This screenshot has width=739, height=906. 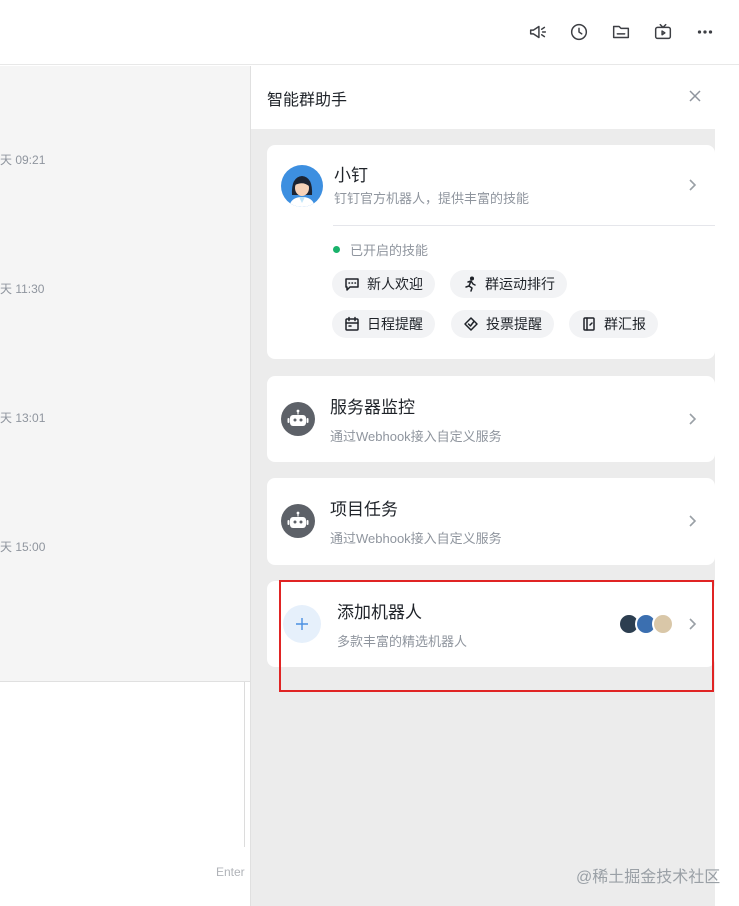 I want to click on live-icon, so click(x=663, y=32).